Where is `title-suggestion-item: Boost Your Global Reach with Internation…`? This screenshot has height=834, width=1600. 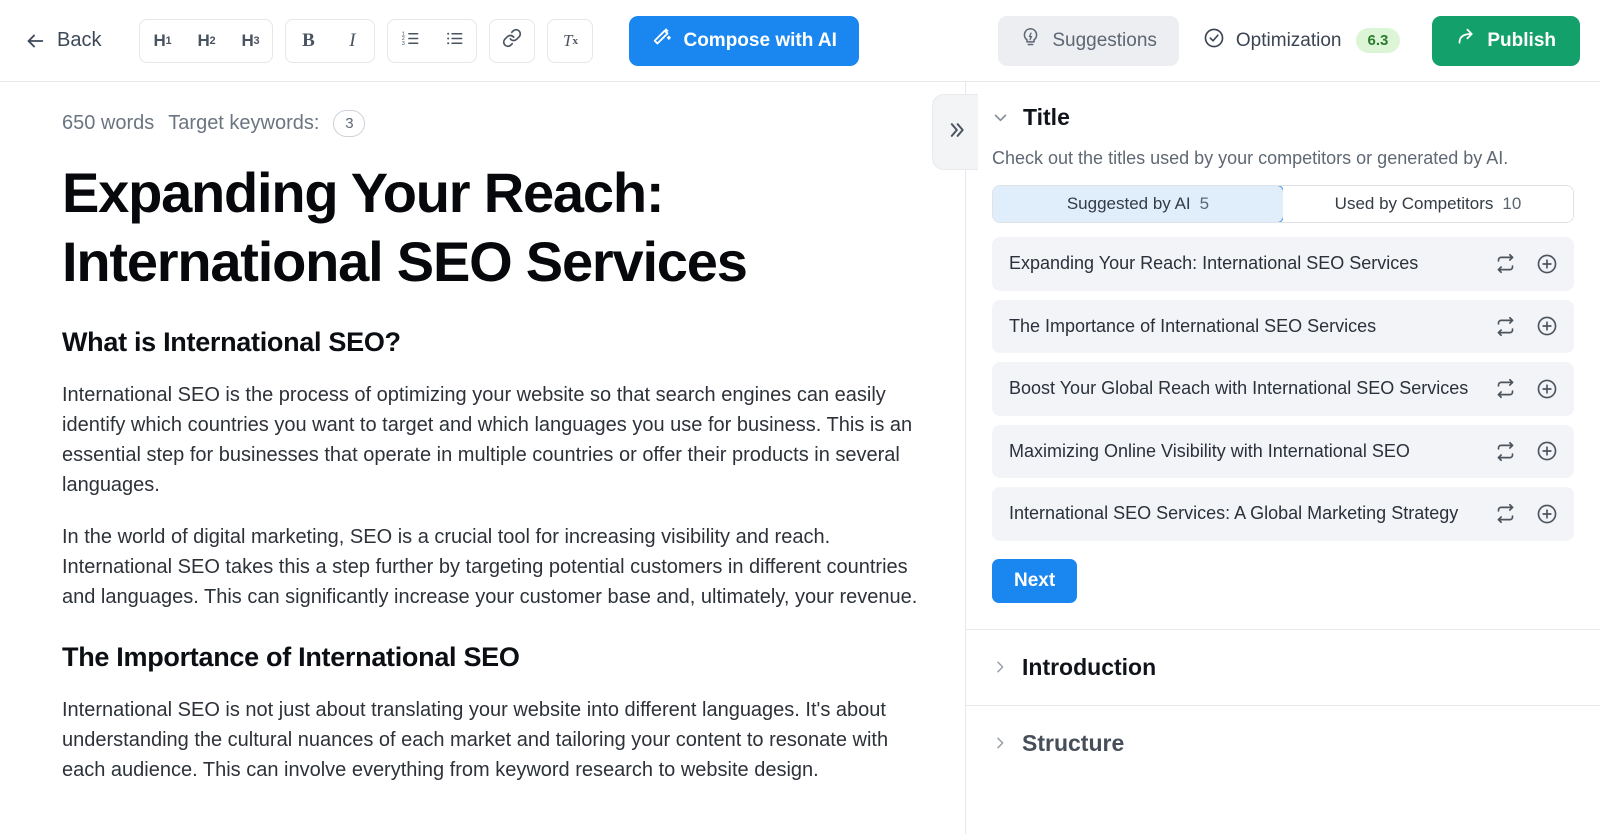
title-suggestion-item: Boost Your Global Reach with Internation… is located at coordinates (1283, 389).